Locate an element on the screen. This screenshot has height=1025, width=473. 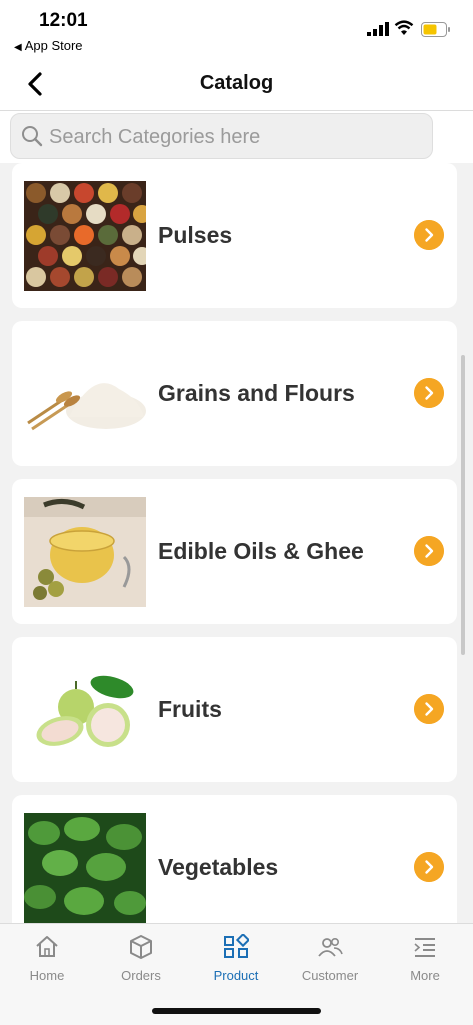
search-box is located at coordinates (221, 136).